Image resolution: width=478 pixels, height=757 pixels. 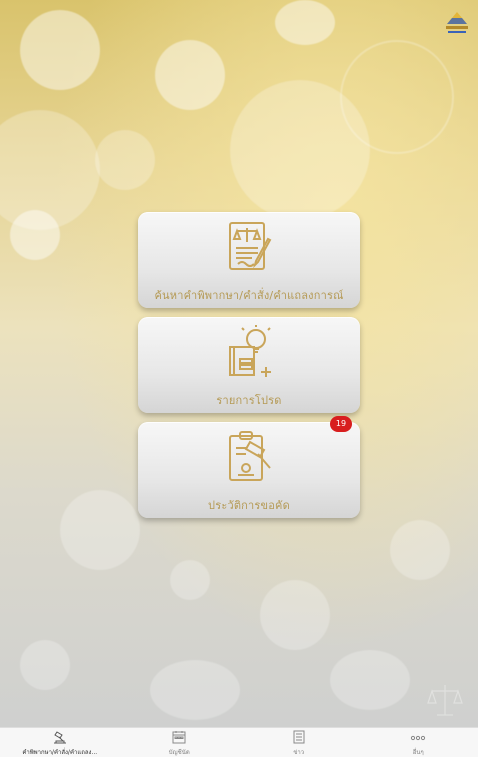 I want to click on scales-watermark-icon, so click(x=445, y=700).